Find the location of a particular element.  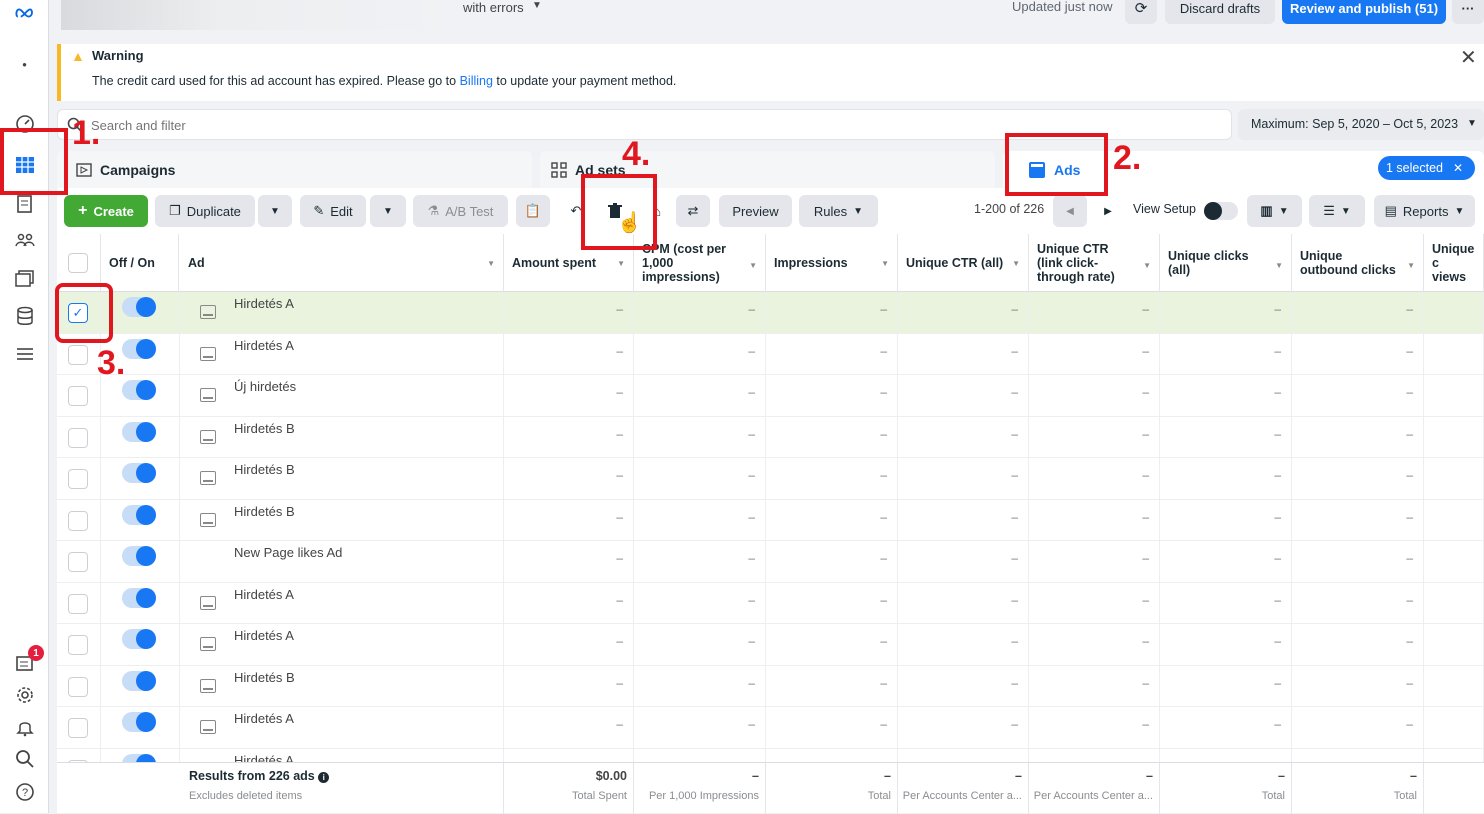

audiences-icon is located at coordinates (24, 239).